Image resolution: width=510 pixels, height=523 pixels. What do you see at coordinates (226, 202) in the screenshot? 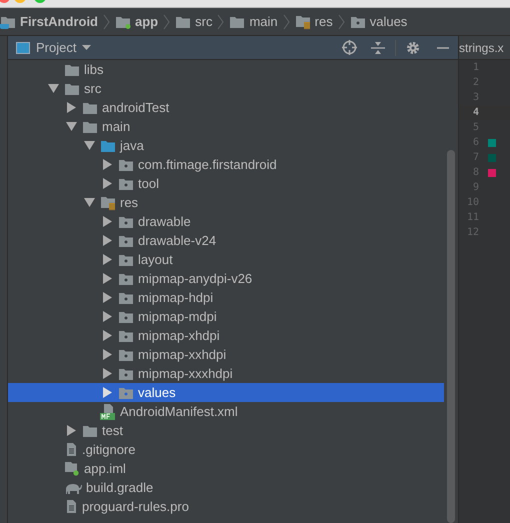
I see `tree-item: res` at bounding box center [226, 202].